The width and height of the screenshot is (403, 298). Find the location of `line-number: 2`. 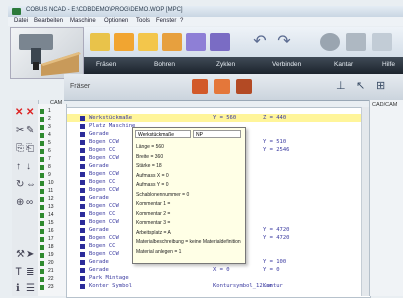

line-number: 2 is located at coordinates (49, 119).